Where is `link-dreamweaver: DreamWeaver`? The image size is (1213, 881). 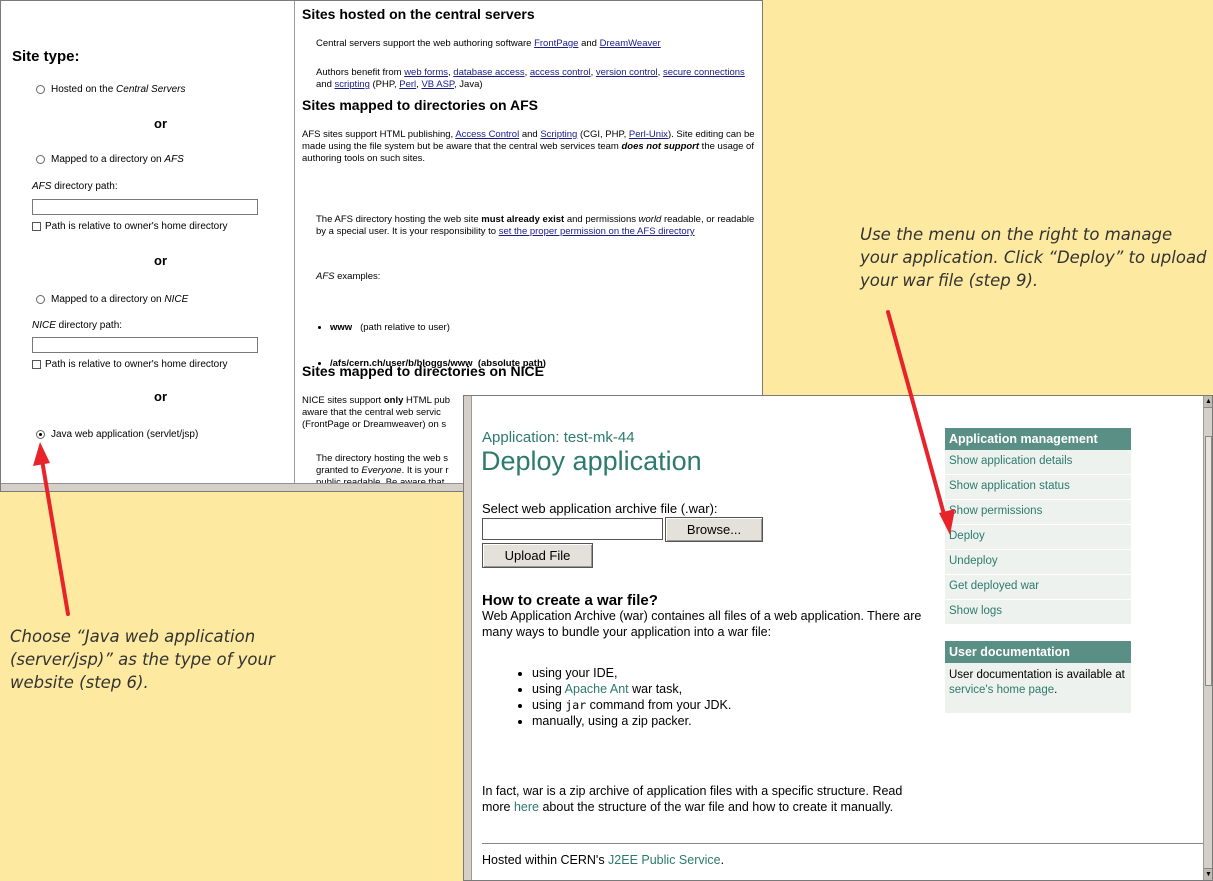
link-dreamweaver: DreamWeaver is located at coordinates (630, 43).